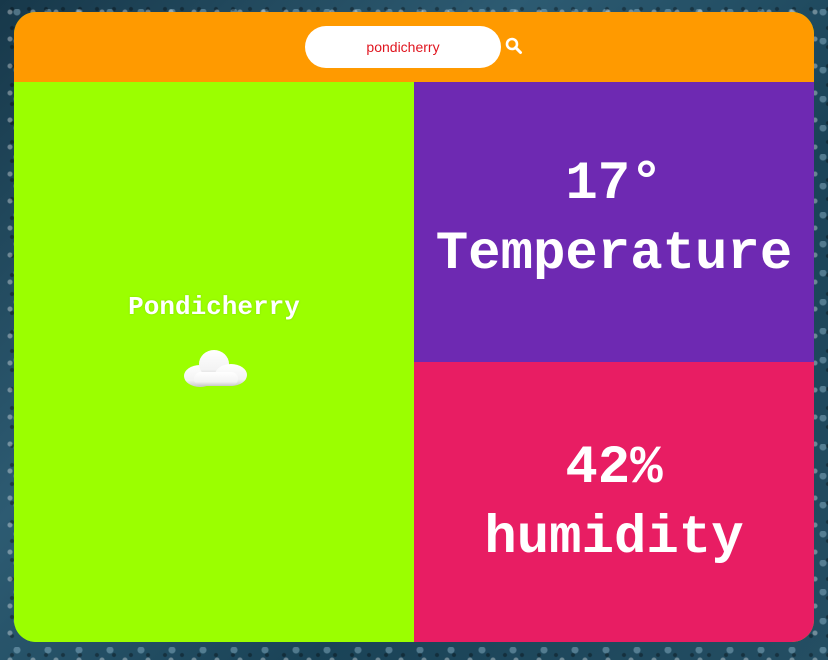  I want to click on cloud-icon, so click(215, 368).